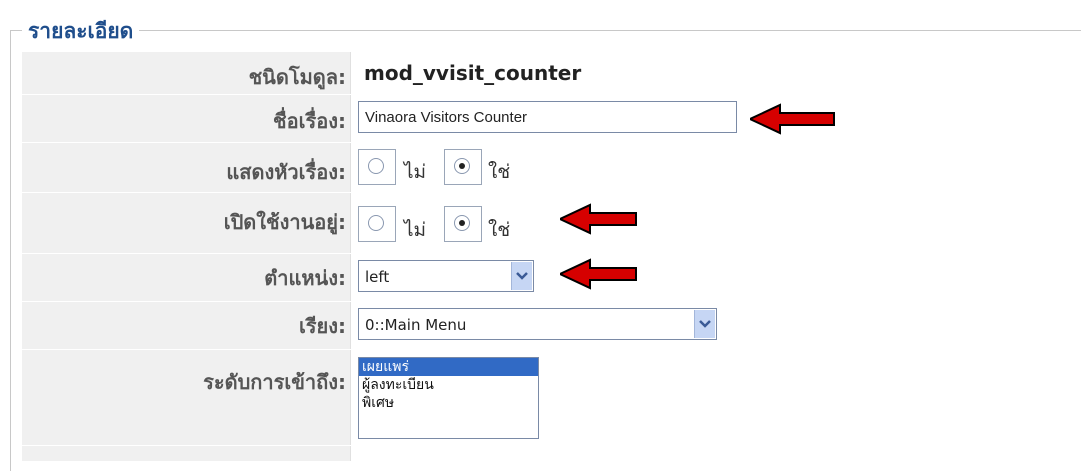 The image size is (1084, 471). I want to click on access-option: ผู้ลงทะเบียน, so click(448, 385).